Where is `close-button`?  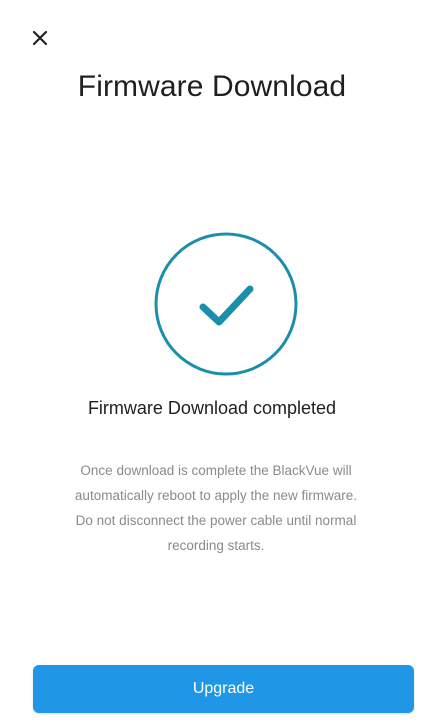 close-button is located at coordinates (40, 38).